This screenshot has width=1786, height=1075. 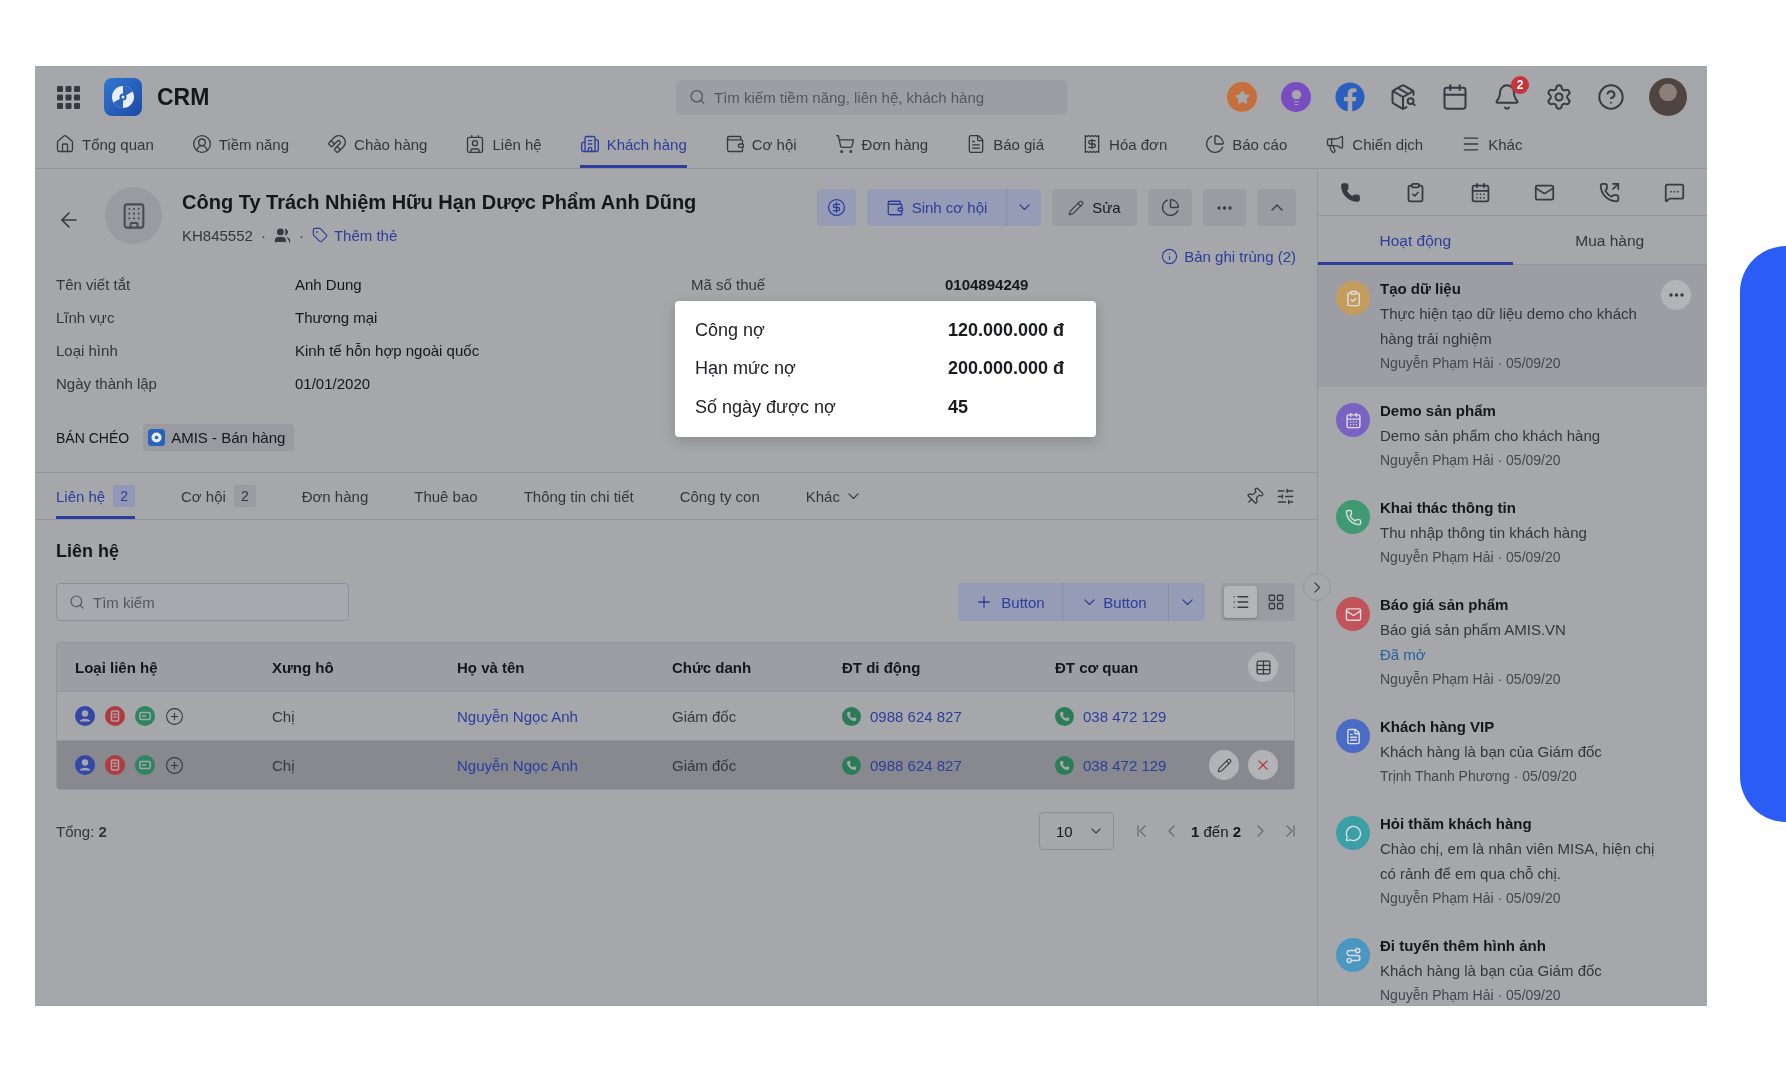 I want to click on list-view-button, so click(x=1240, y=602).